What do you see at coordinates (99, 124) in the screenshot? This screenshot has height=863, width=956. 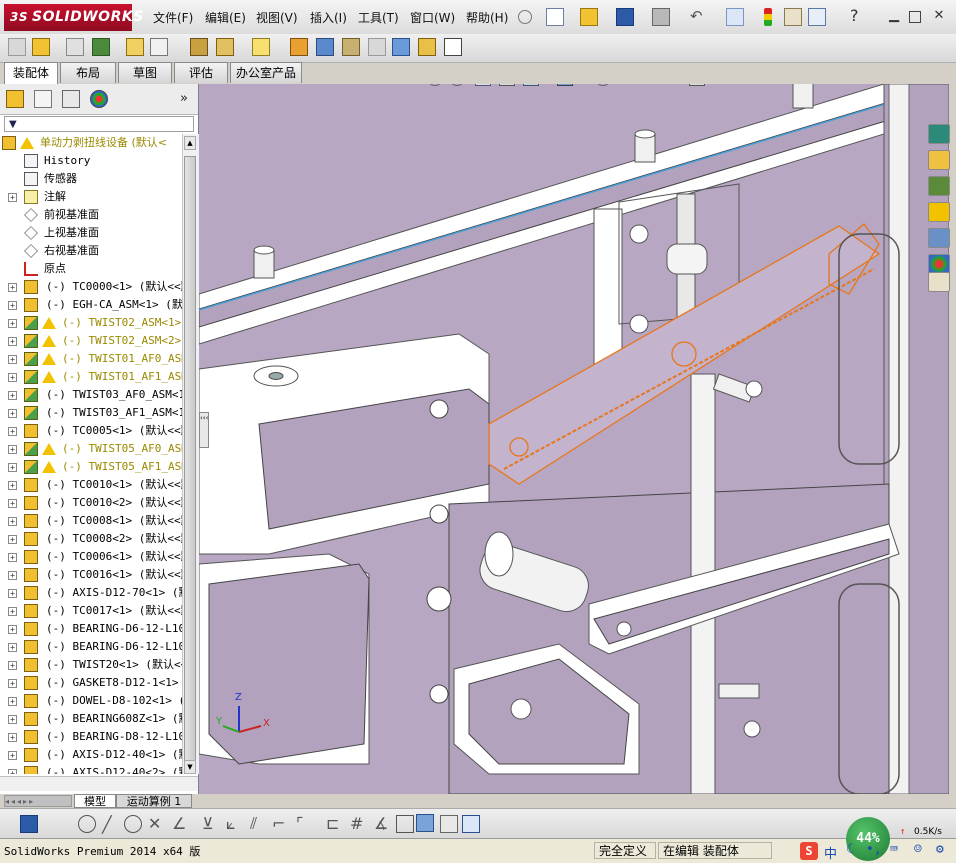 I see `tree-filter-input: ▼` at bounding box center [99, 124].